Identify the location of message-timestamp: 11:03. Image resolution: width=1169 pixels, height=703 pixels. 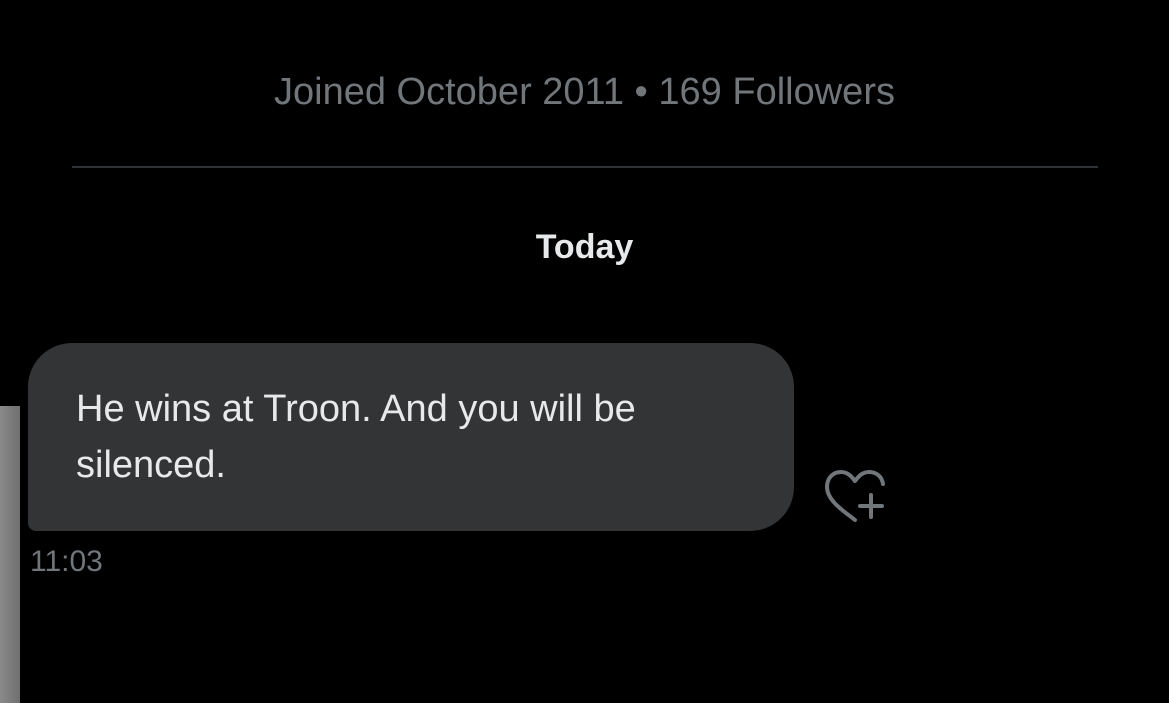
(66, 561).